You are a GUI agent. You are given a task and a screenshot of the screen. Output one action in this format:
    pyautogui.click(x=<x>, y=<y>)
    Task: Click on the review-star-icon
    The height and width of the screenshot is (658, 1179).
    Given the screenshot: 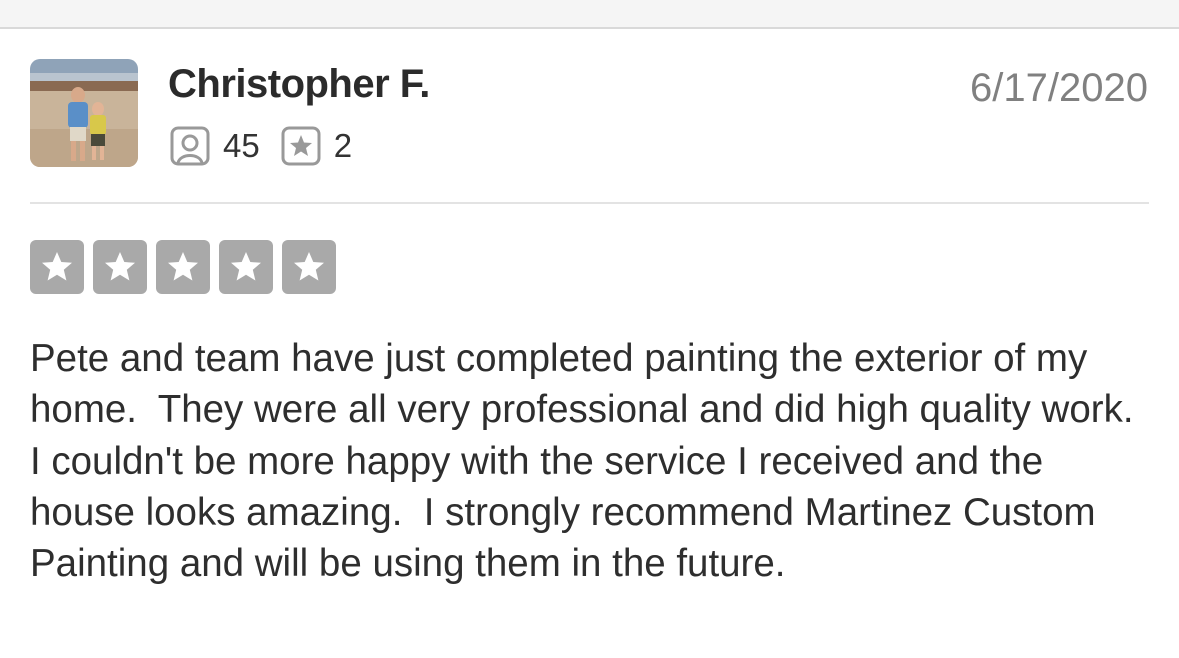 What is the action you would take?
    pyautogui.click(x=301, y=146)
    